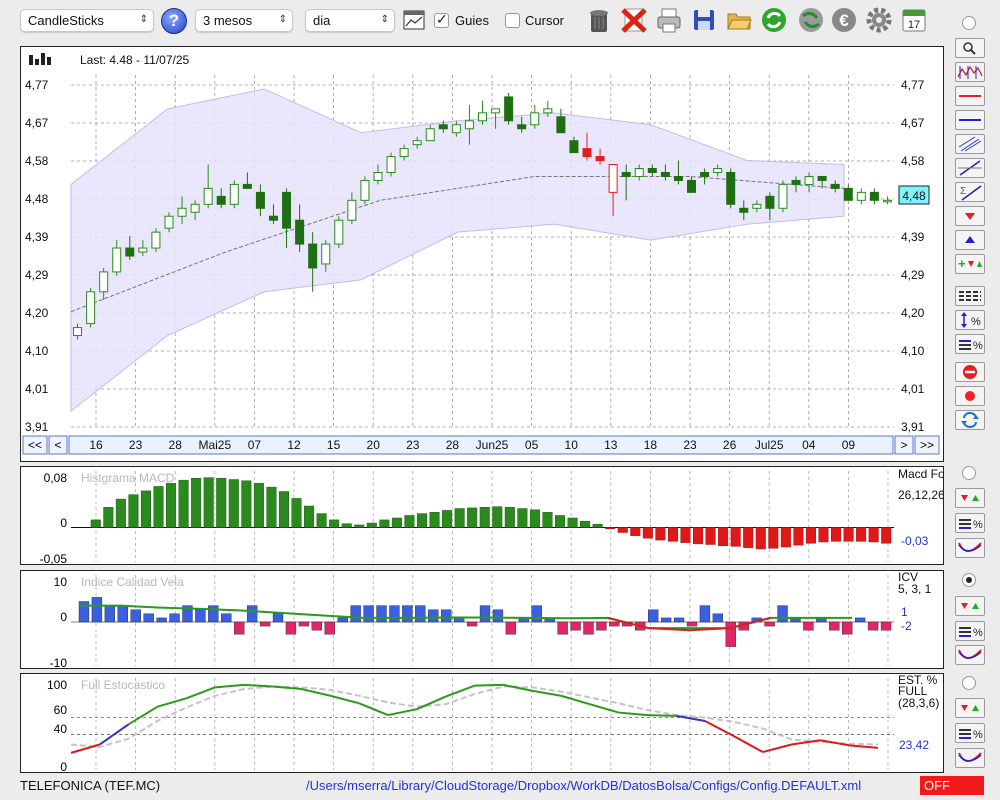 This screenshot has width=1000, height=800. What do you see at coordinates (970, 733) in the screenshot?
I see `stoch-percent-button: %` at bounding box center [970, 733].